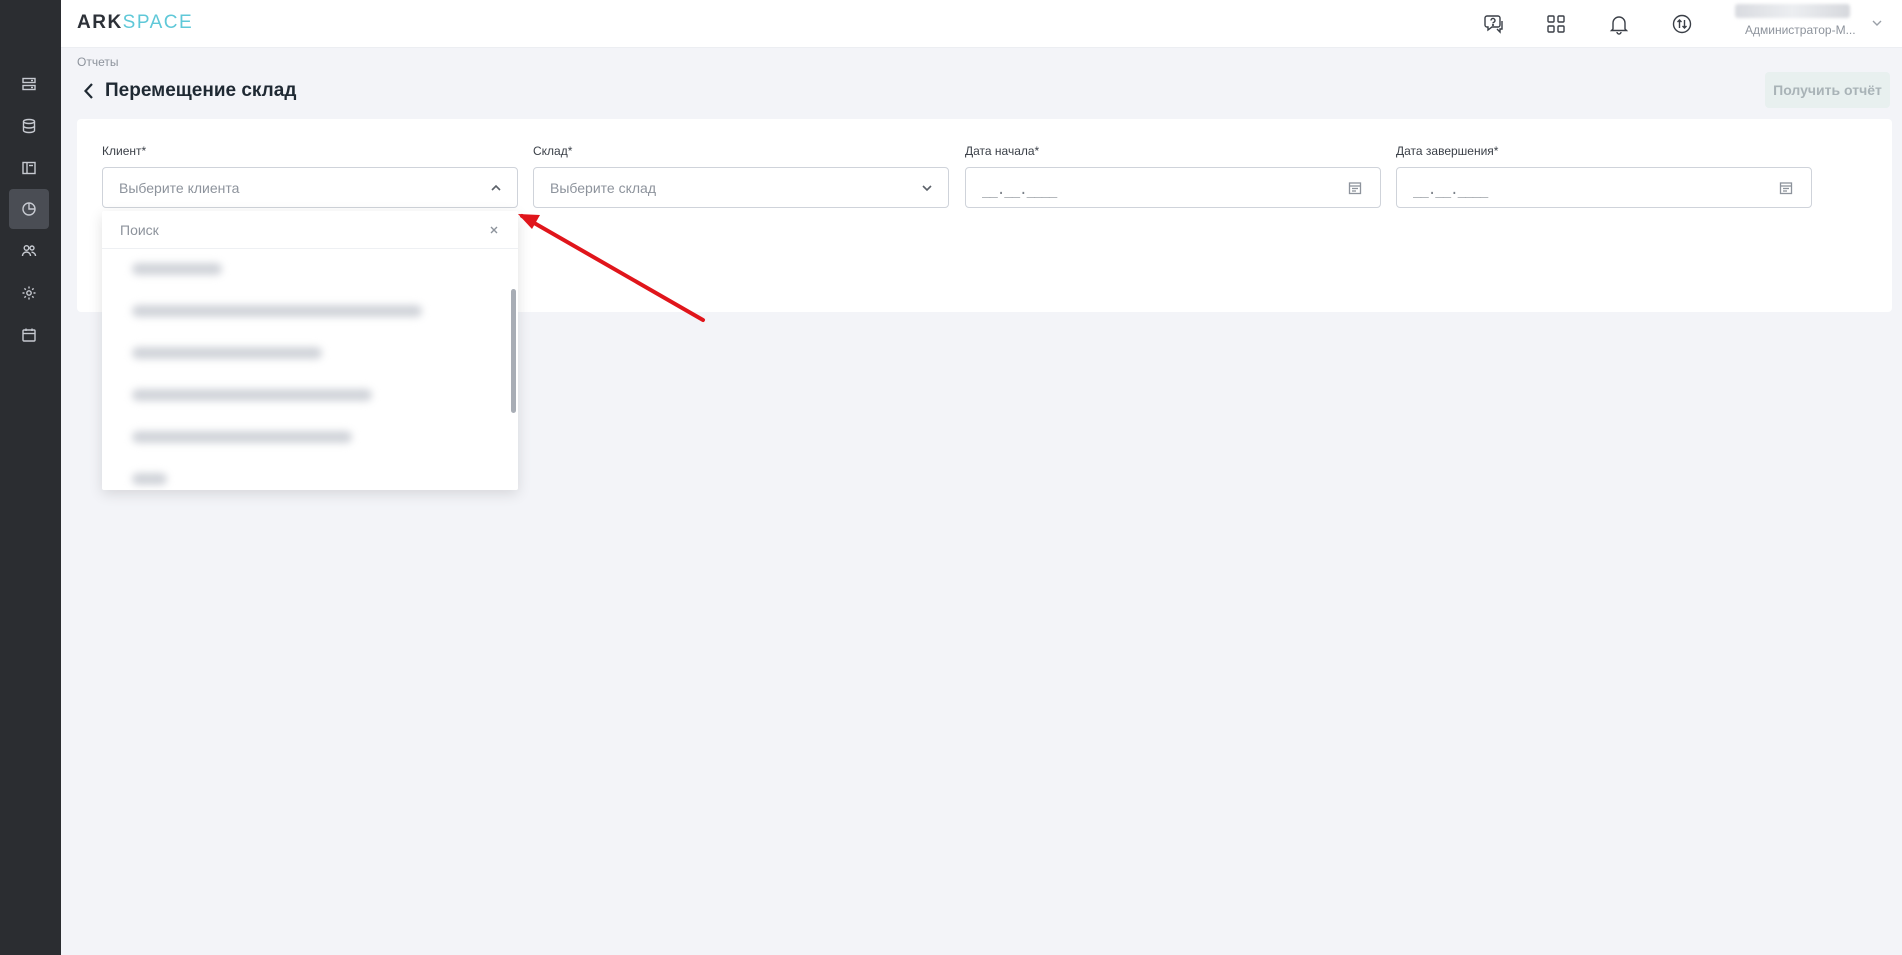 This screenshot has width=1902, height=955. I want to click on user-menu-chevron, so click(1877, 23).